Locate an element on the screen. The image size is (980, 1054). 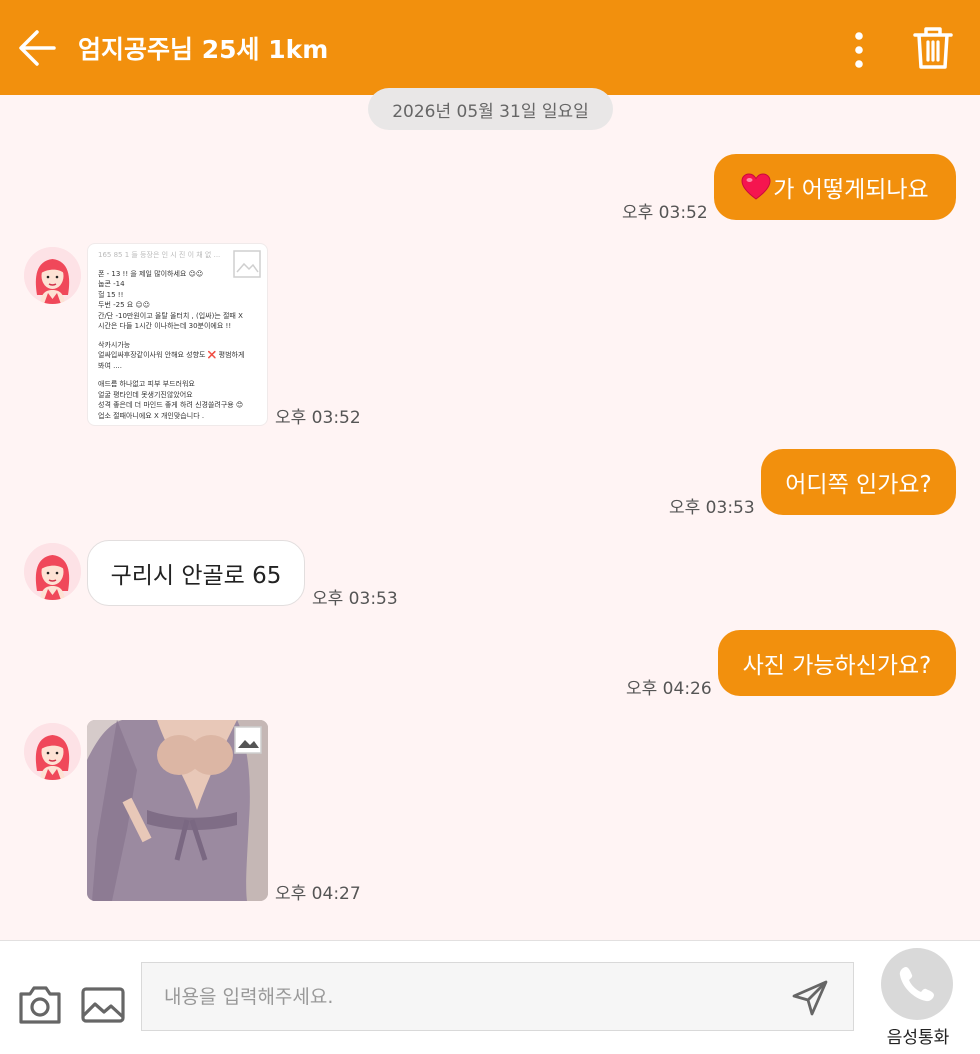
message-time: 오후 04:27 is located at coordinates (318, 894).